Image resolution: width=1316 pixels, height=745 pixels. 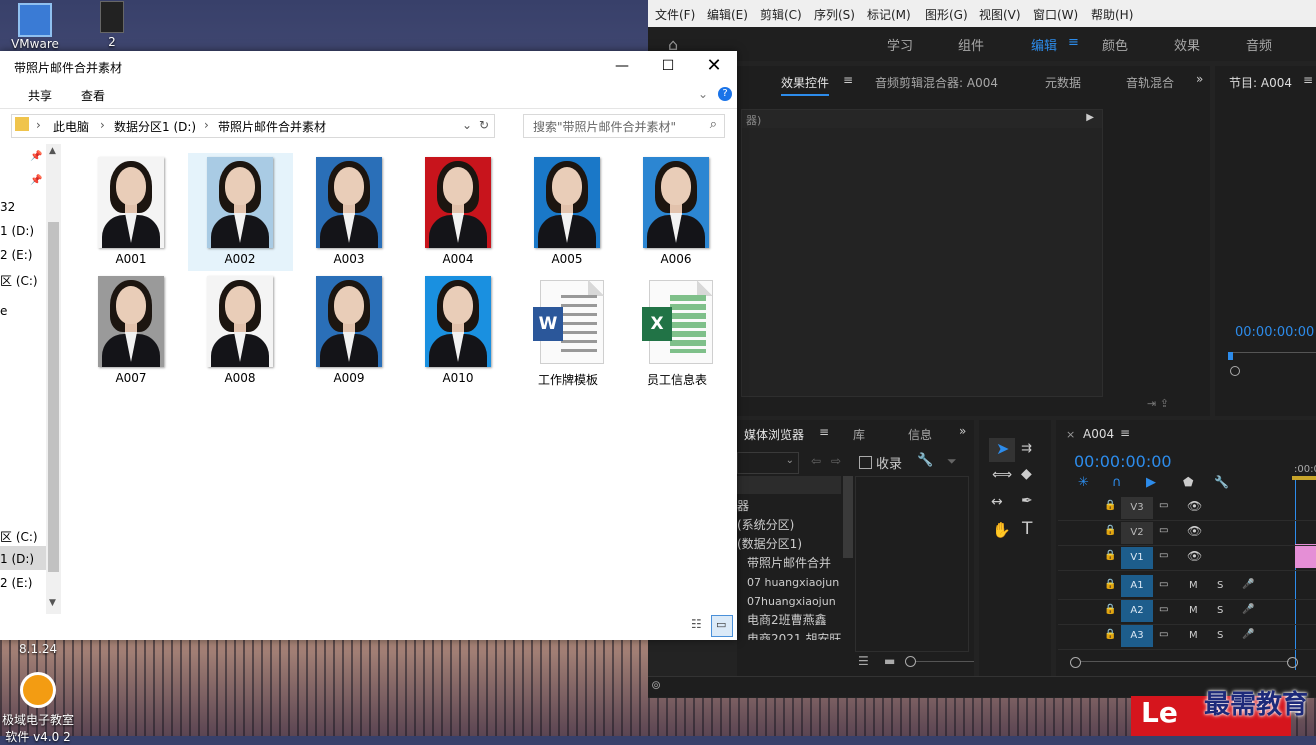 What do you see at coordinates (349, 321) in the screenshot?
I see `photo-thumbnail-a009` at bounding box center [349, 321].